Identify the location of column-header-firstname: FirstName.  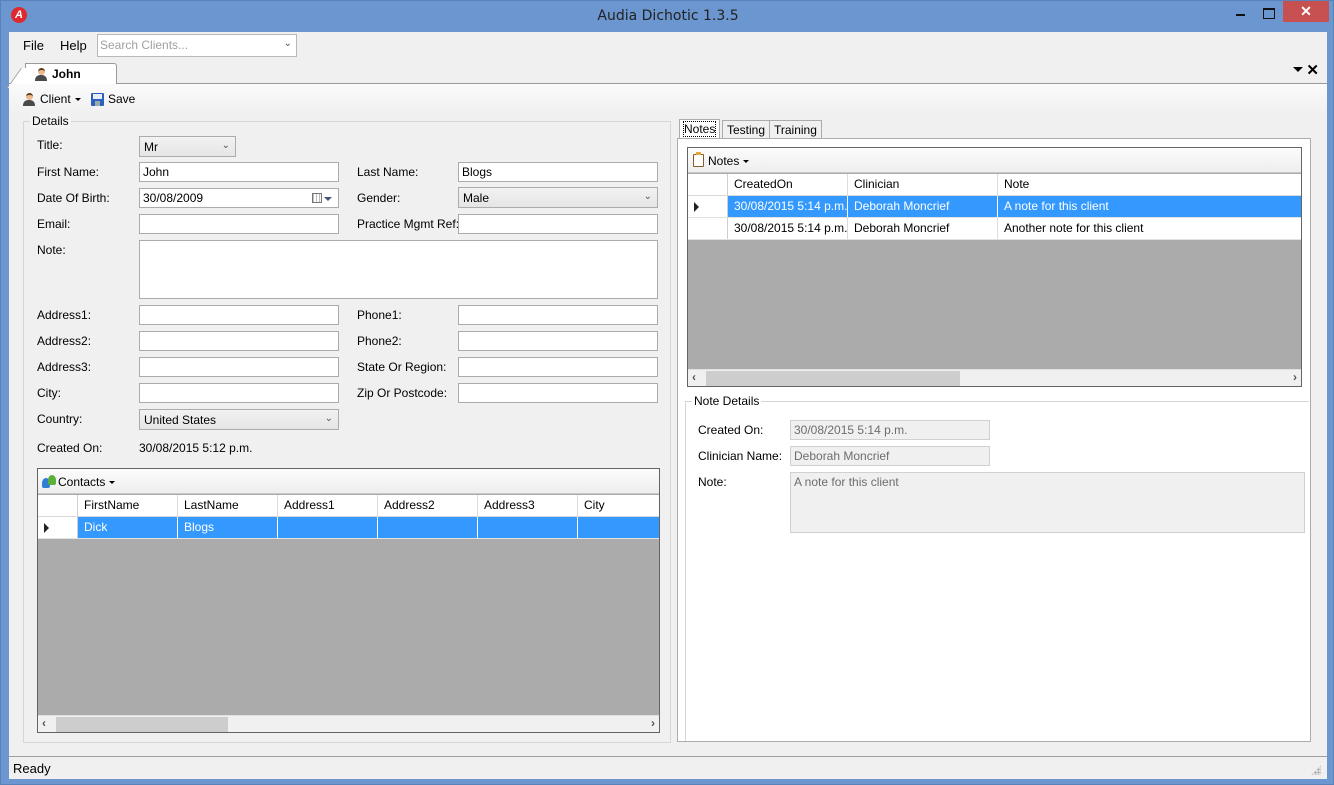
(128, 505).